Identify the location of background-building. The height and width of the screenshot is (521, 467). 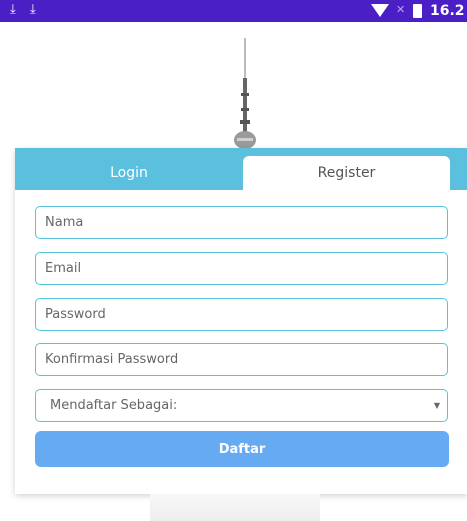
(235, 507).